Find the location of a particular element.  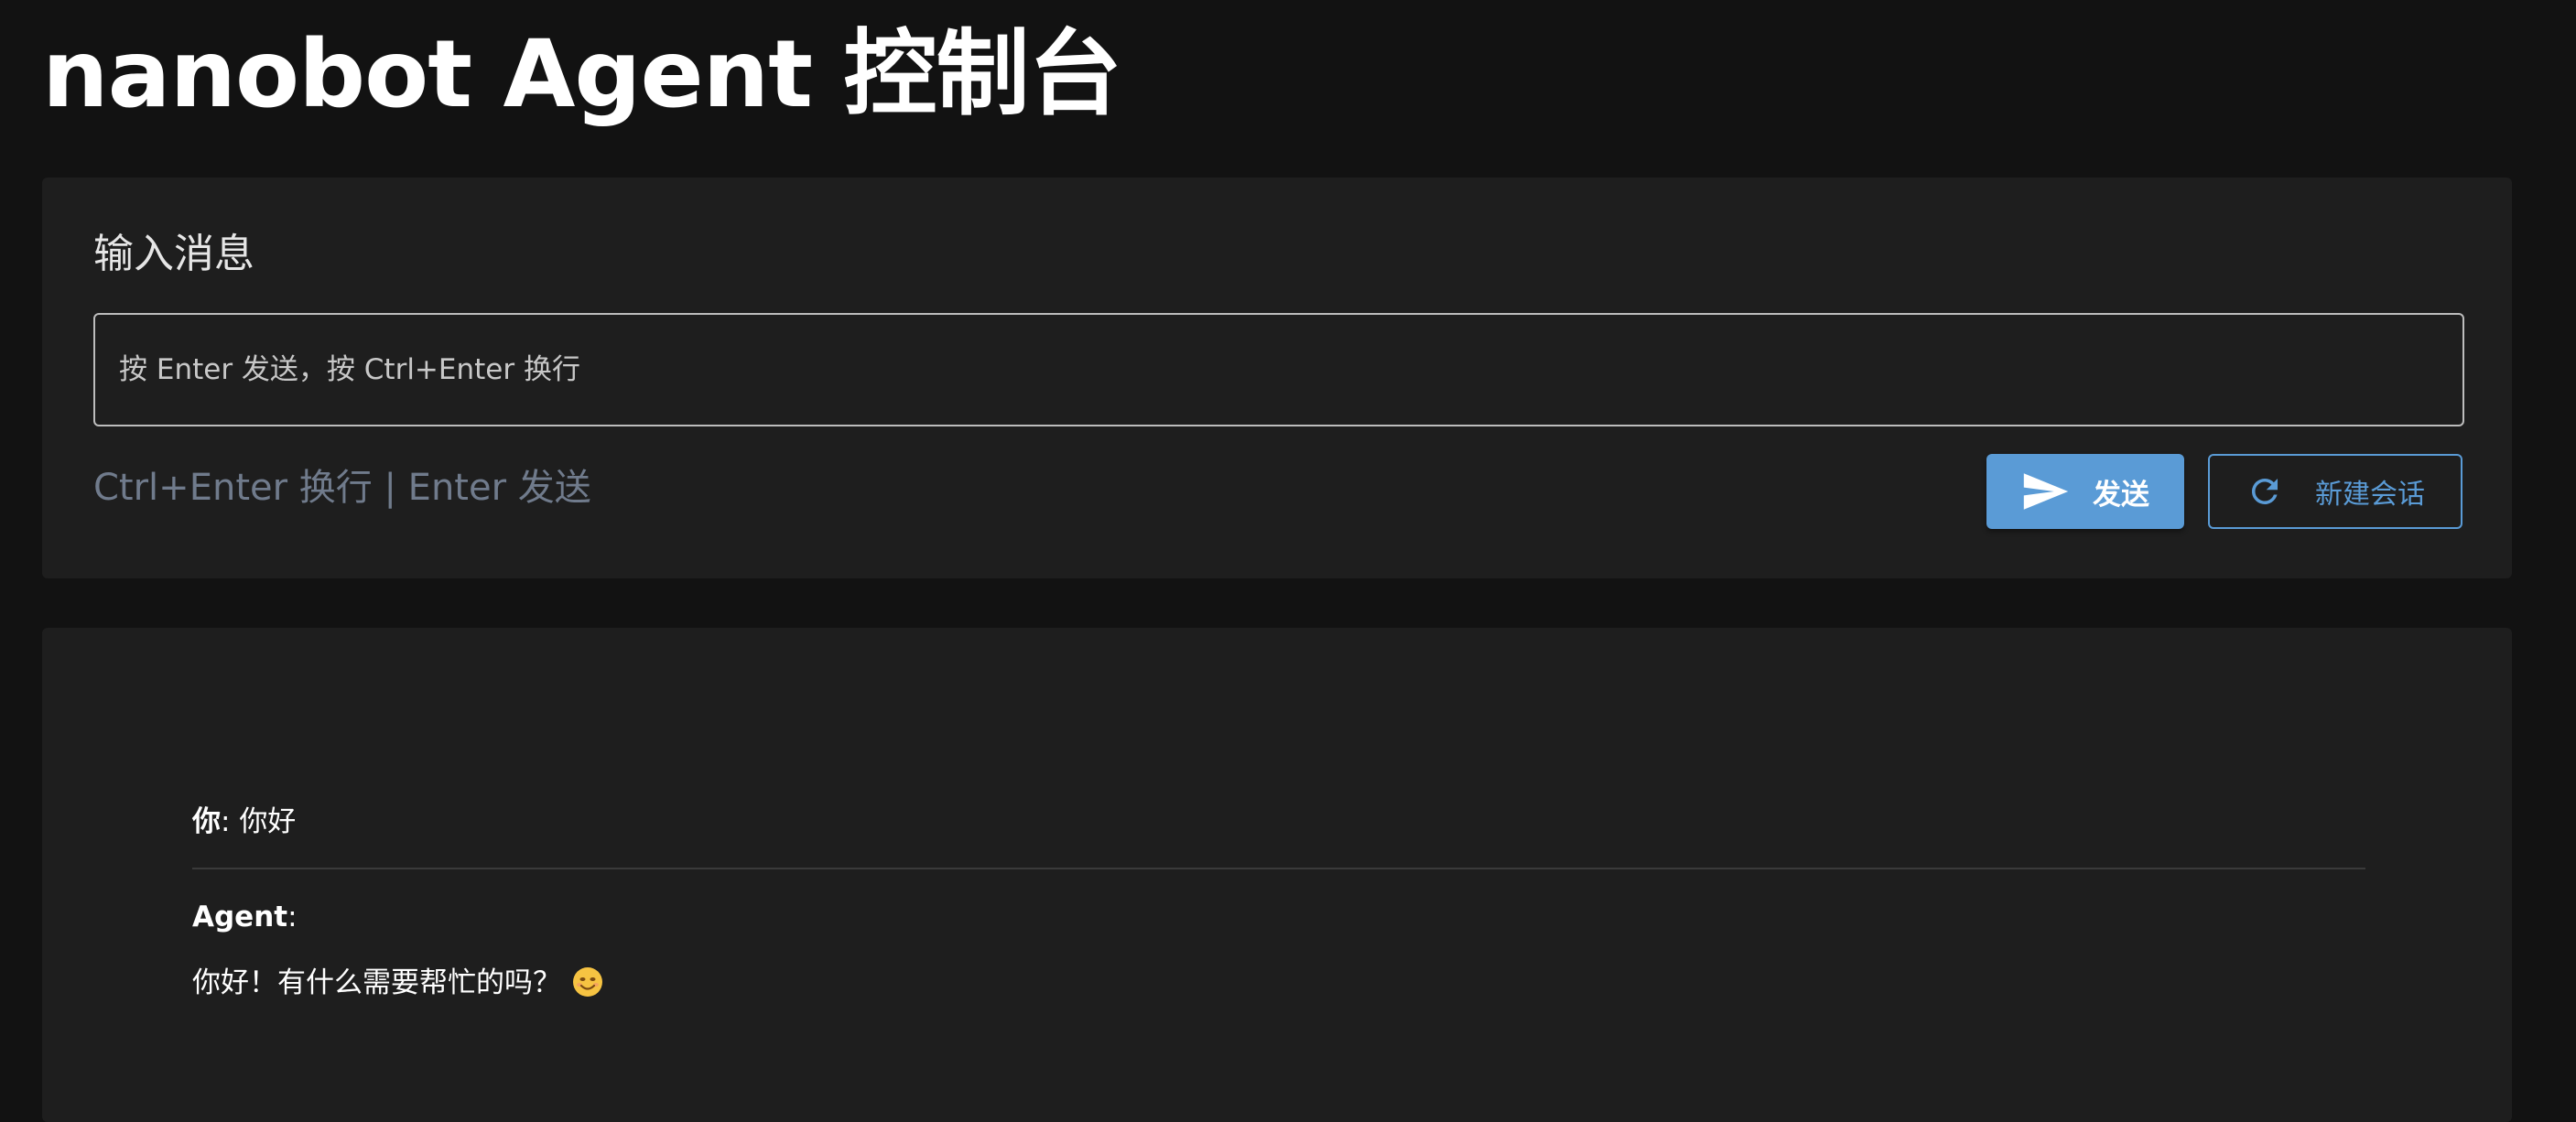

message-text: 你好！有什么需要帮忙的吗？ is located at coordinates (377, 983).